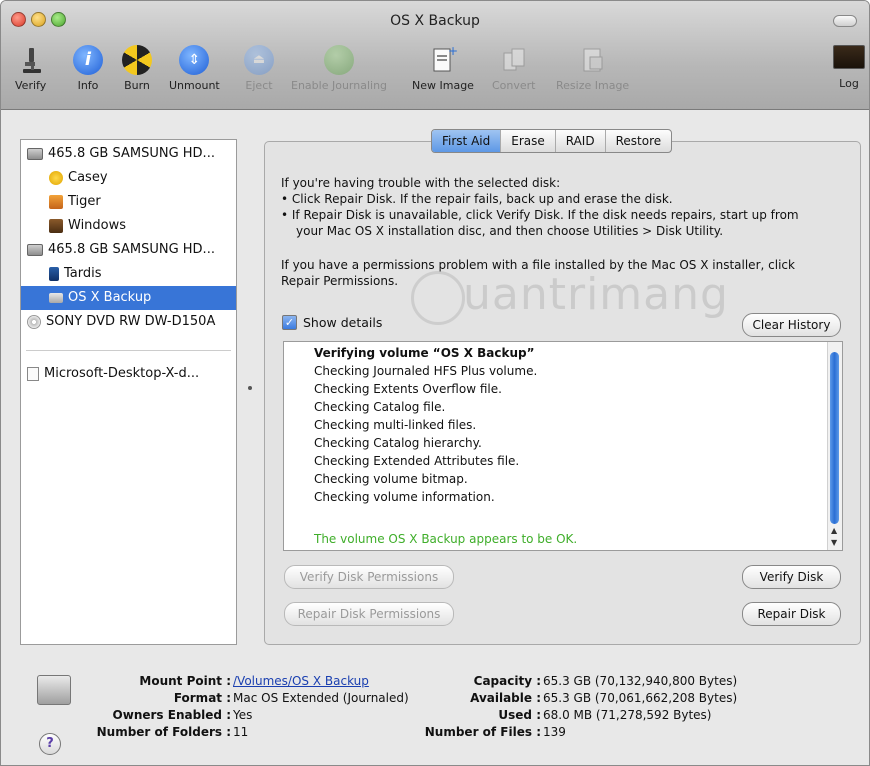 This screenshot has width=870, height=766. Describe the element at coordinates (202, 698) in the screenshot. I see `format-label: Format :` at that location.